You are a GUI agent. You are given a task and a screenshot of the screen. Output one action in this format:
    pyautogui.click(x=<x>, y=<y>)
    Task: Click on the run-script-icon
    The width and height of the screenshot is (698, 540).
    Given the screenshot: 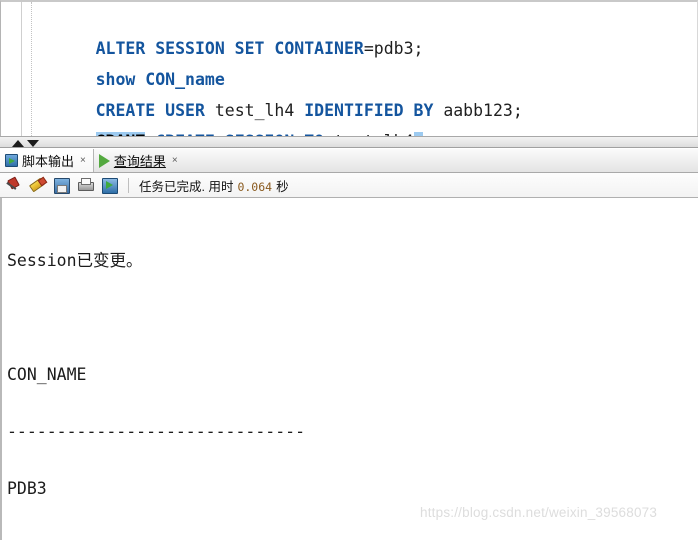 What is the action you would take?
    pyautogui.click(x=109, y=185)
    